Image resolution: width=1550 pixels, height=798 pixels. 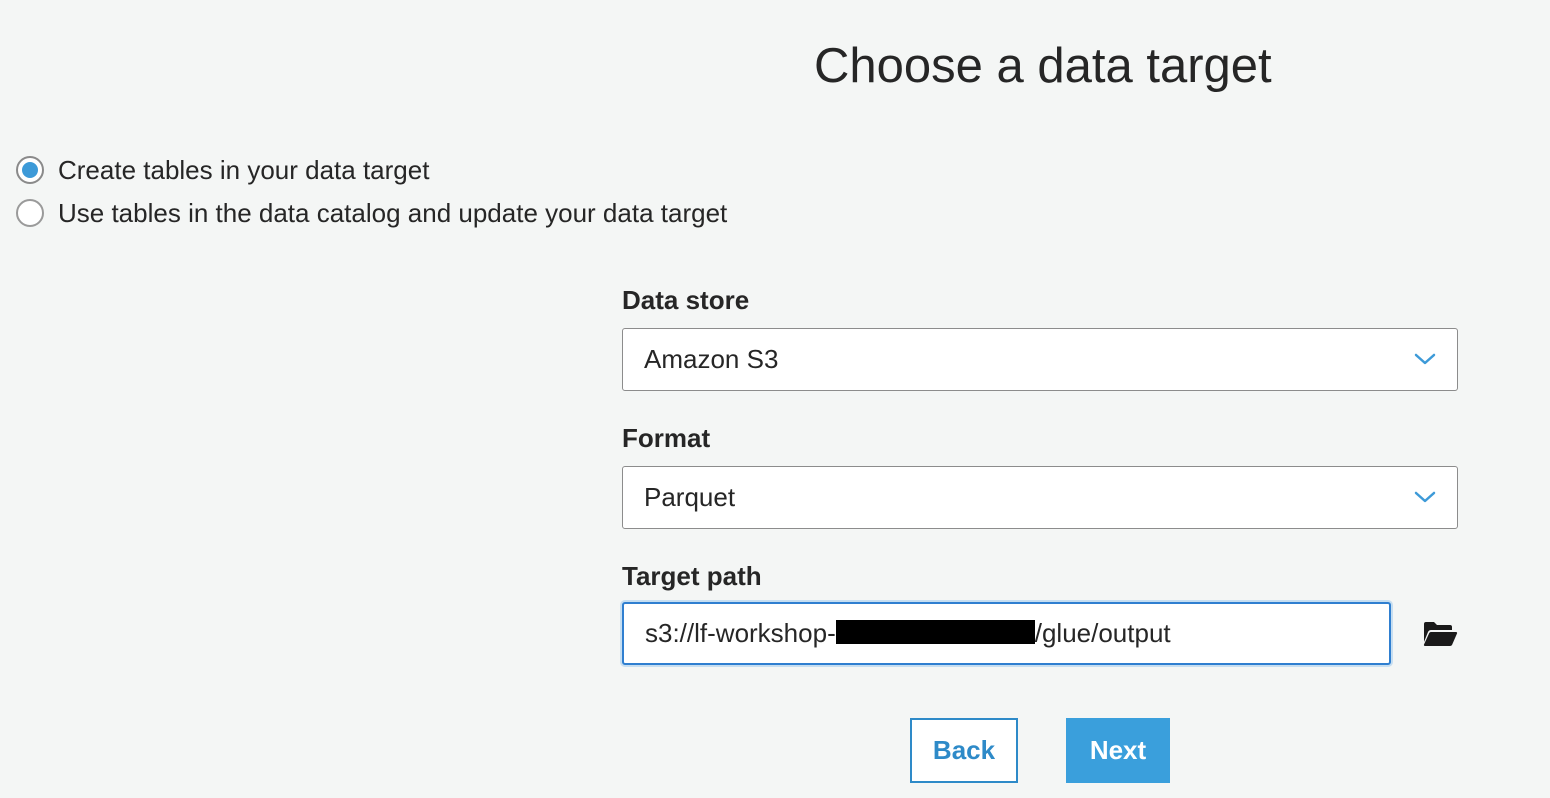 I want to click on target-path-input: s3://lf-workshop- /glue/output, so click(x=1006, y=633).